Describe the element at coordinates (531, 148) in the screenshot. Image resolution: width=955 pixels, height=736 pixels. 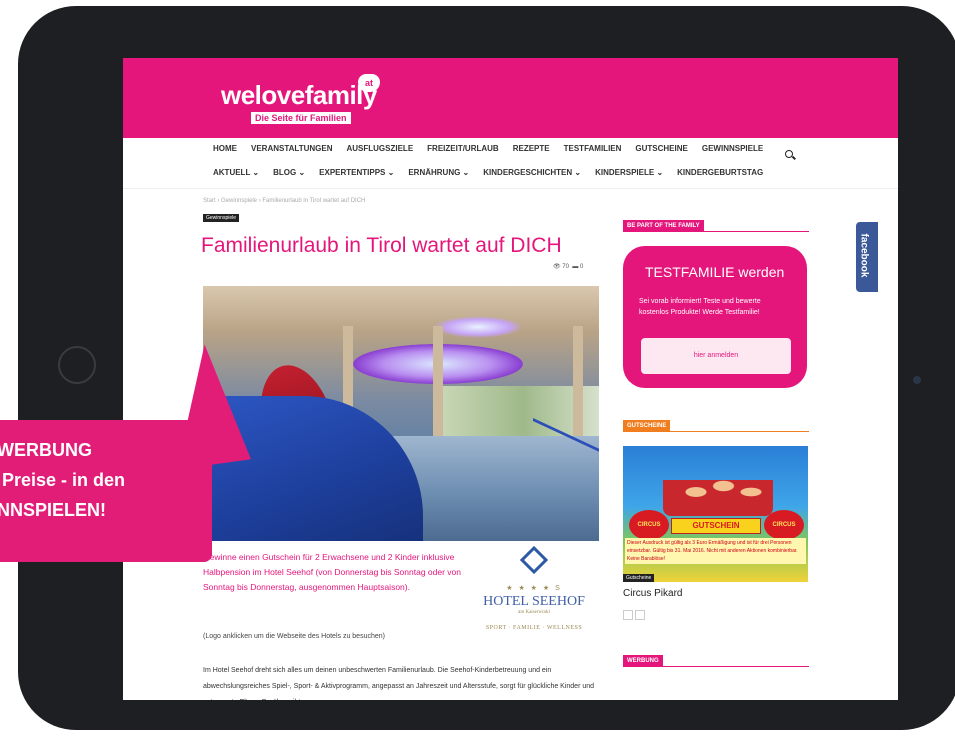
I see `nav-item-rezepte: REZEPTE` at that location.